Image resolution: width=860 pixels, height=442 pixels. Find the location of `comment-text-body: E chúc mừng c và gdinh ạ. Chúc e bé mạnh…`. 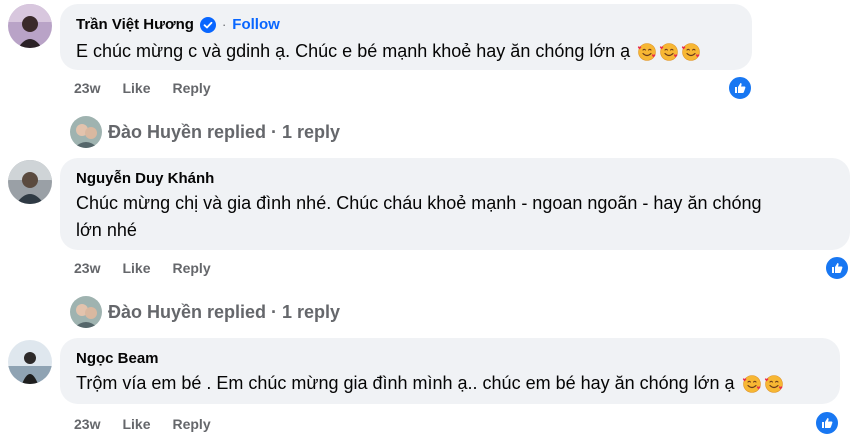

comment-text-body: E chúc mừng c và gdinh ạ. Chúc e bé mạnh… is located at coordinates (353, 51).